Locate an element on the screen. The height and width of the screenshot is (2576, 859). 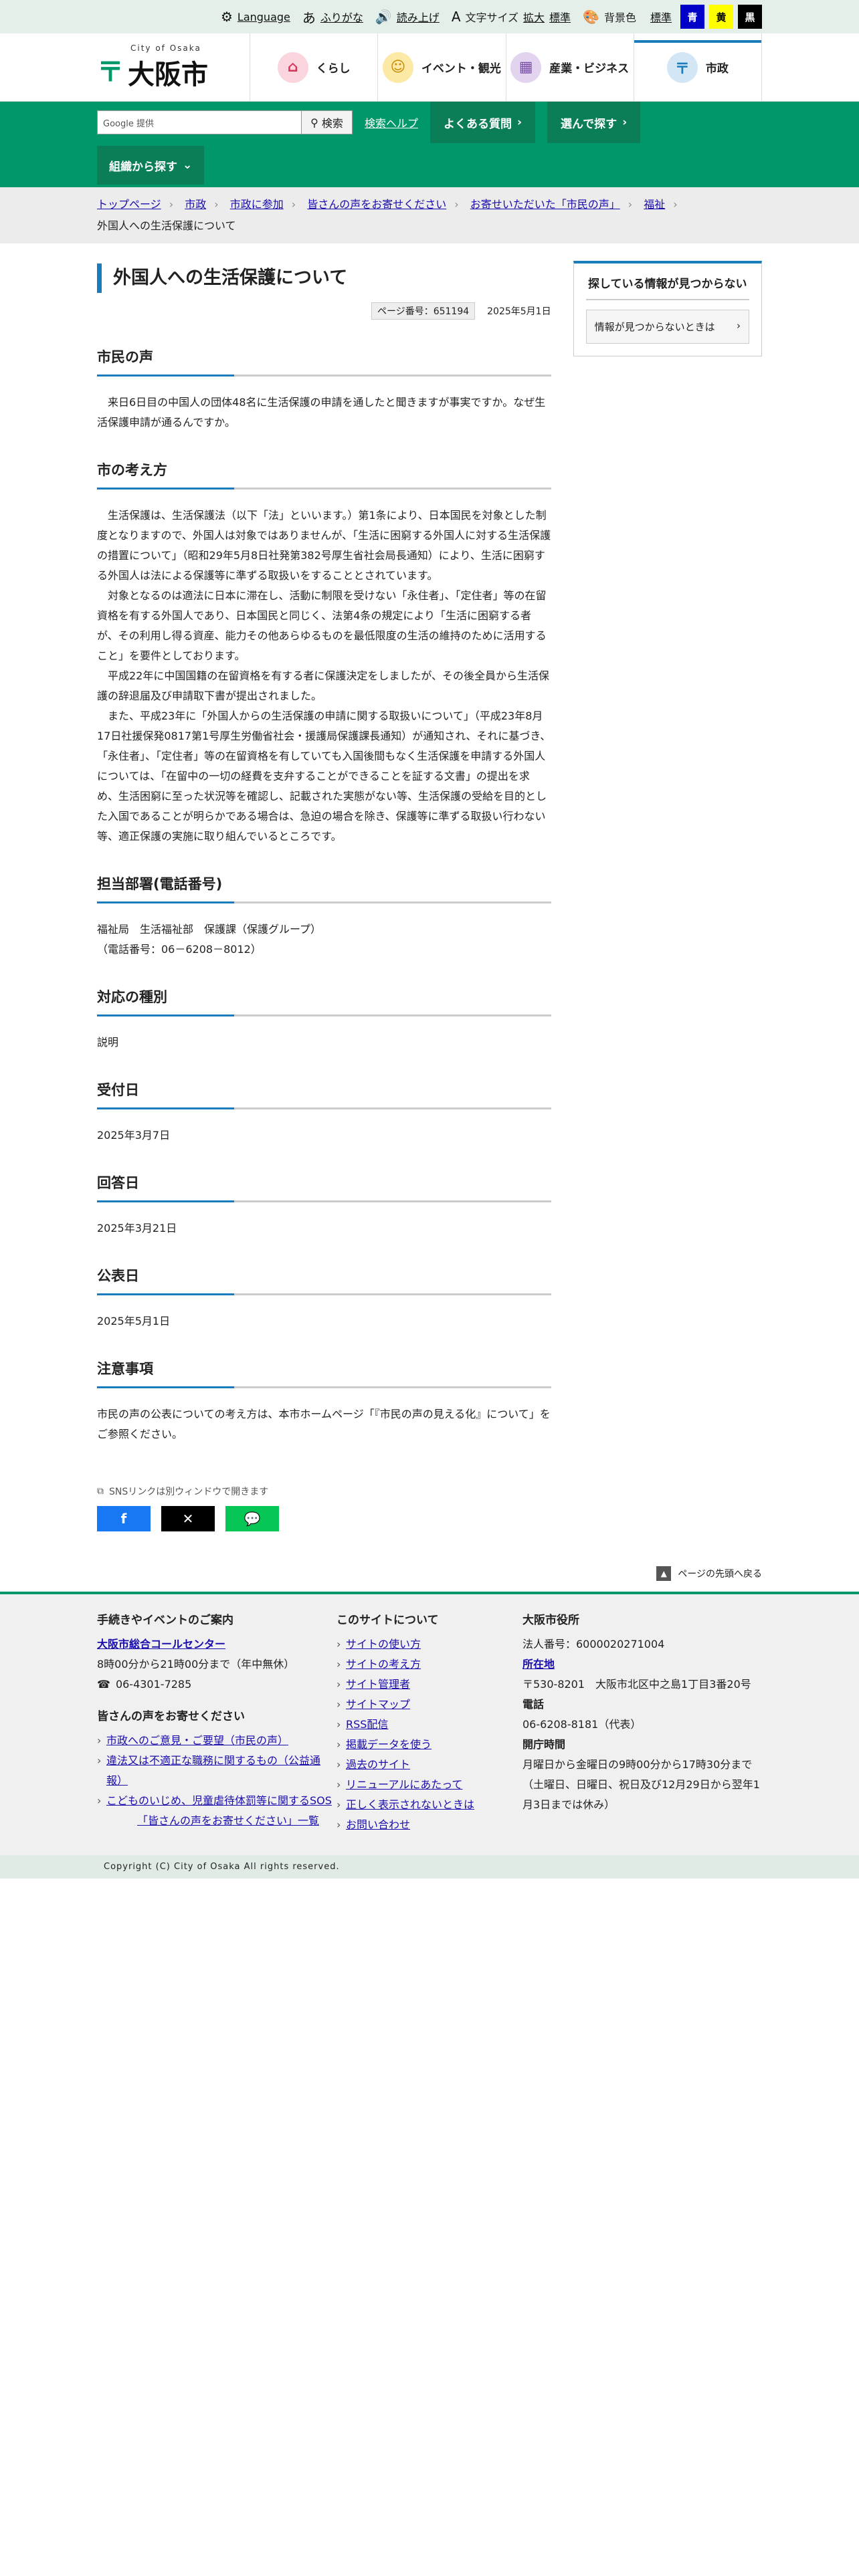
site-search: Google 提供 ⚲ 検索 is located at coordinates (225, 122).